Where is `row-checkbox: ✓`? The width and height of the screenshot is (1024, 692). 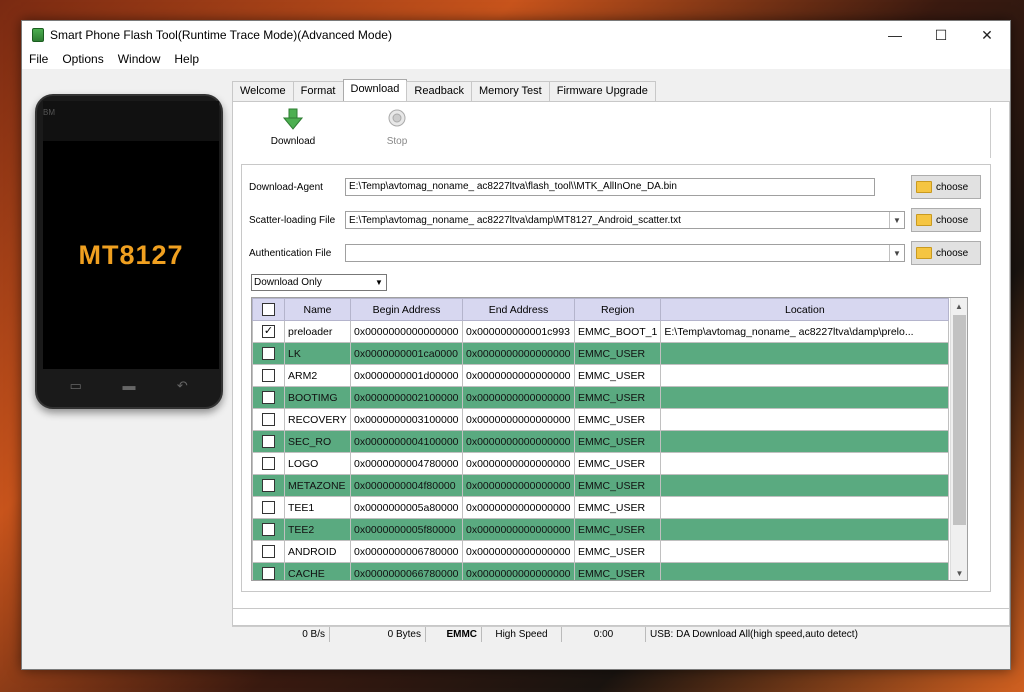
row-checkbox: ✓ is located at coordinates (268, 331).